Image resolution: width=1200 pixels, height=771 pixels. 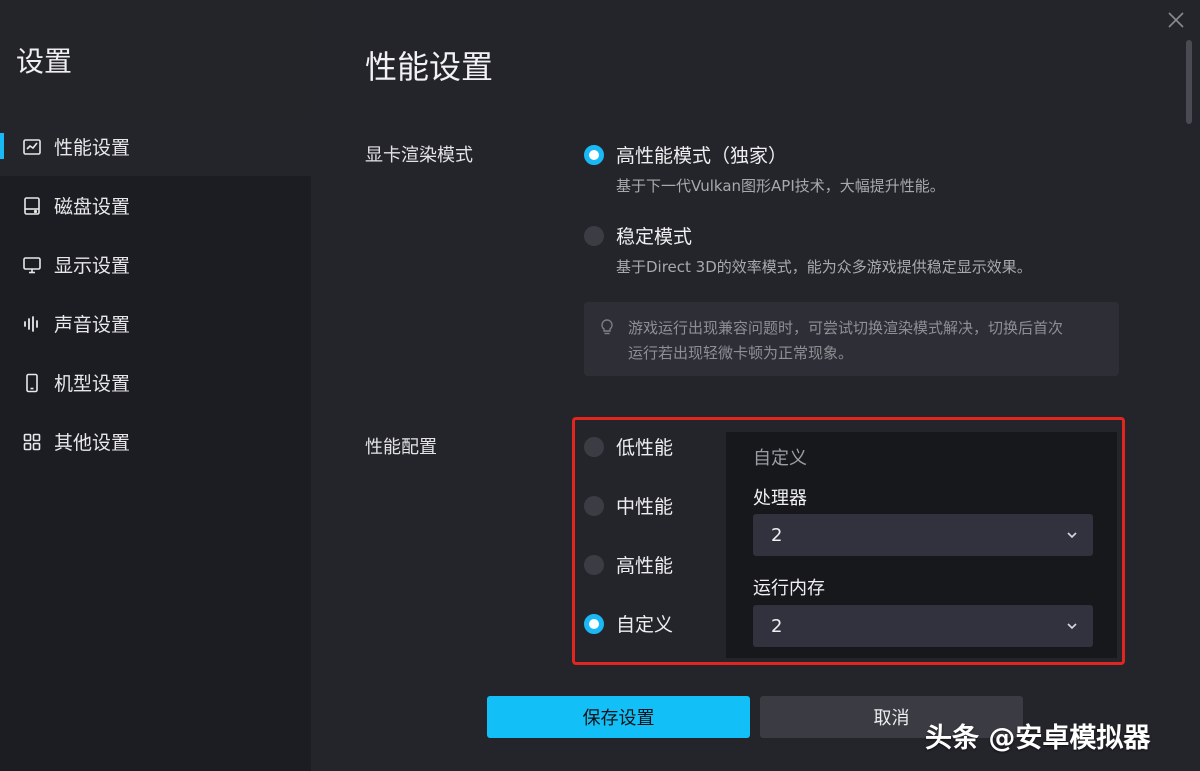 I want to click on radio-high-performance: 高性能, so click(x=628, y=564).